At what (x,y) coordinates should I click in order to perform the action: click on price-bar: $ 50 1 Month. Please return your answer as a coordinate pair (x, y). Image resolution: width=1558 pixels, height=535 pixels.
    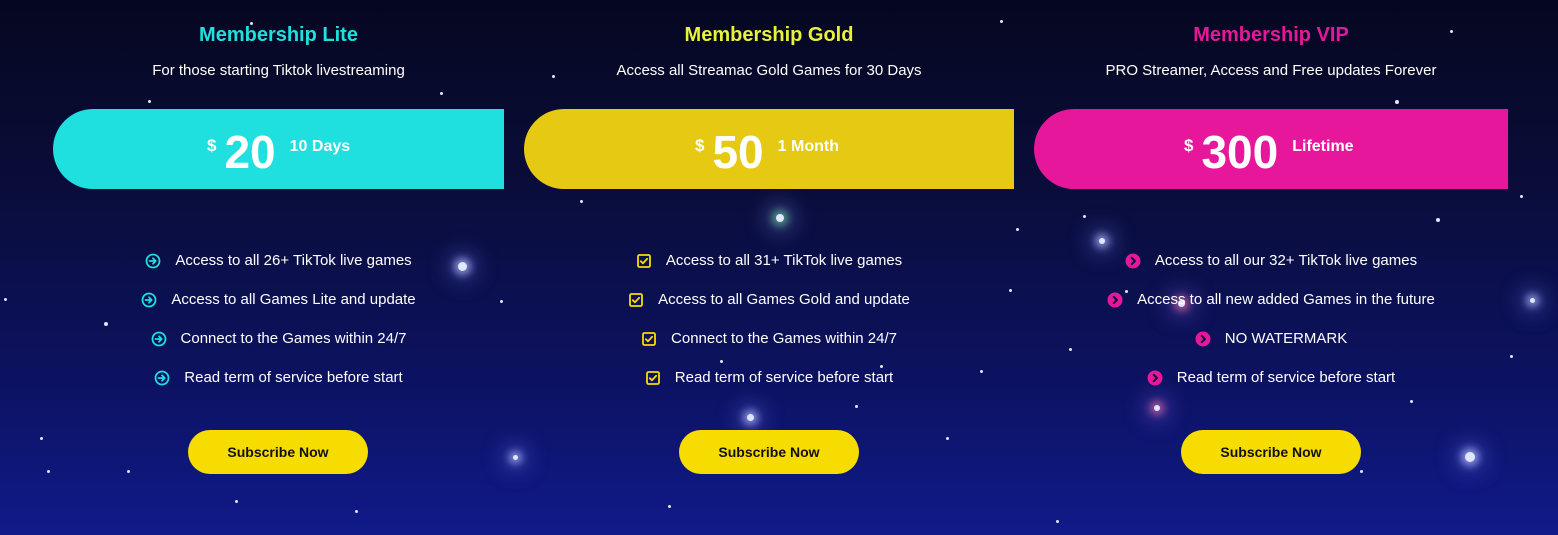
    Looking at the image, I should click on (769, 149).